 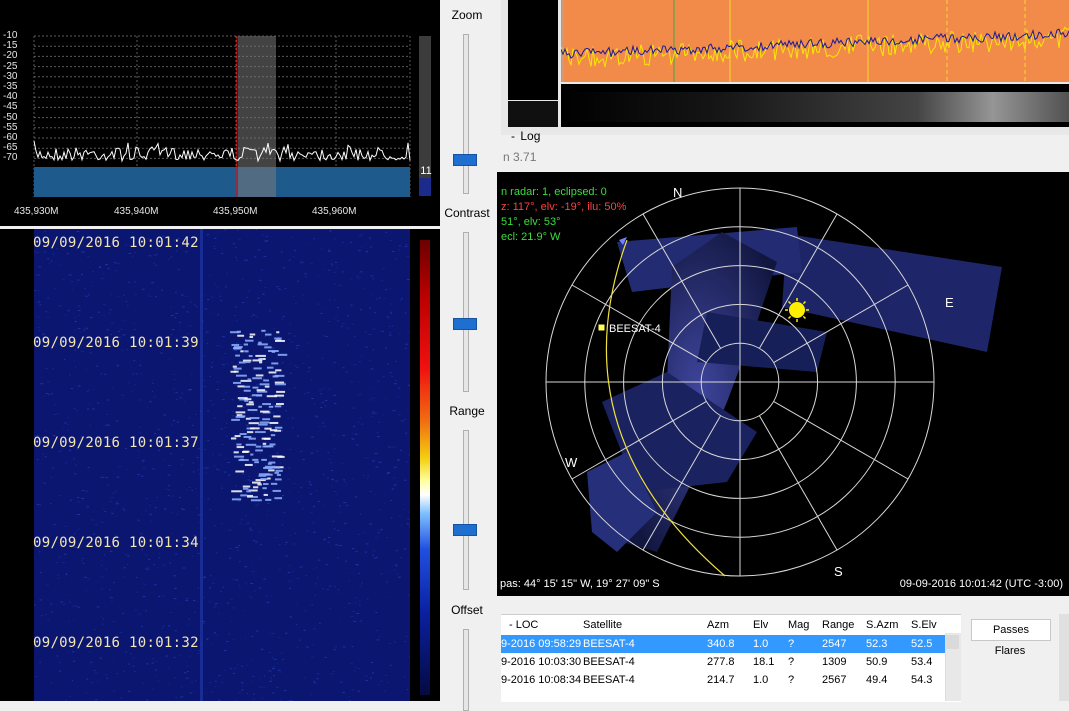 I want to click on window-scrollbar, so click(x=1064, y=657).